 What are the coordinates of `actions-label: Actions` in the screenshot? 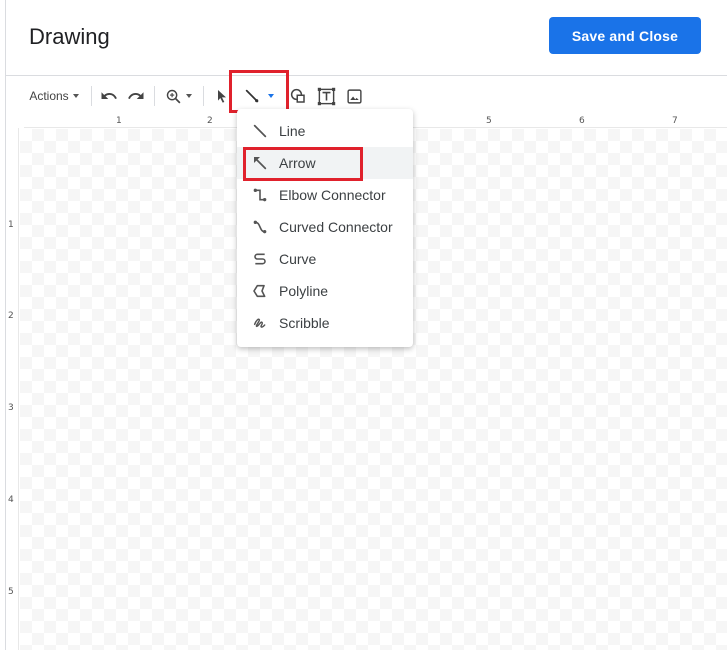 It's located at (49, 96).